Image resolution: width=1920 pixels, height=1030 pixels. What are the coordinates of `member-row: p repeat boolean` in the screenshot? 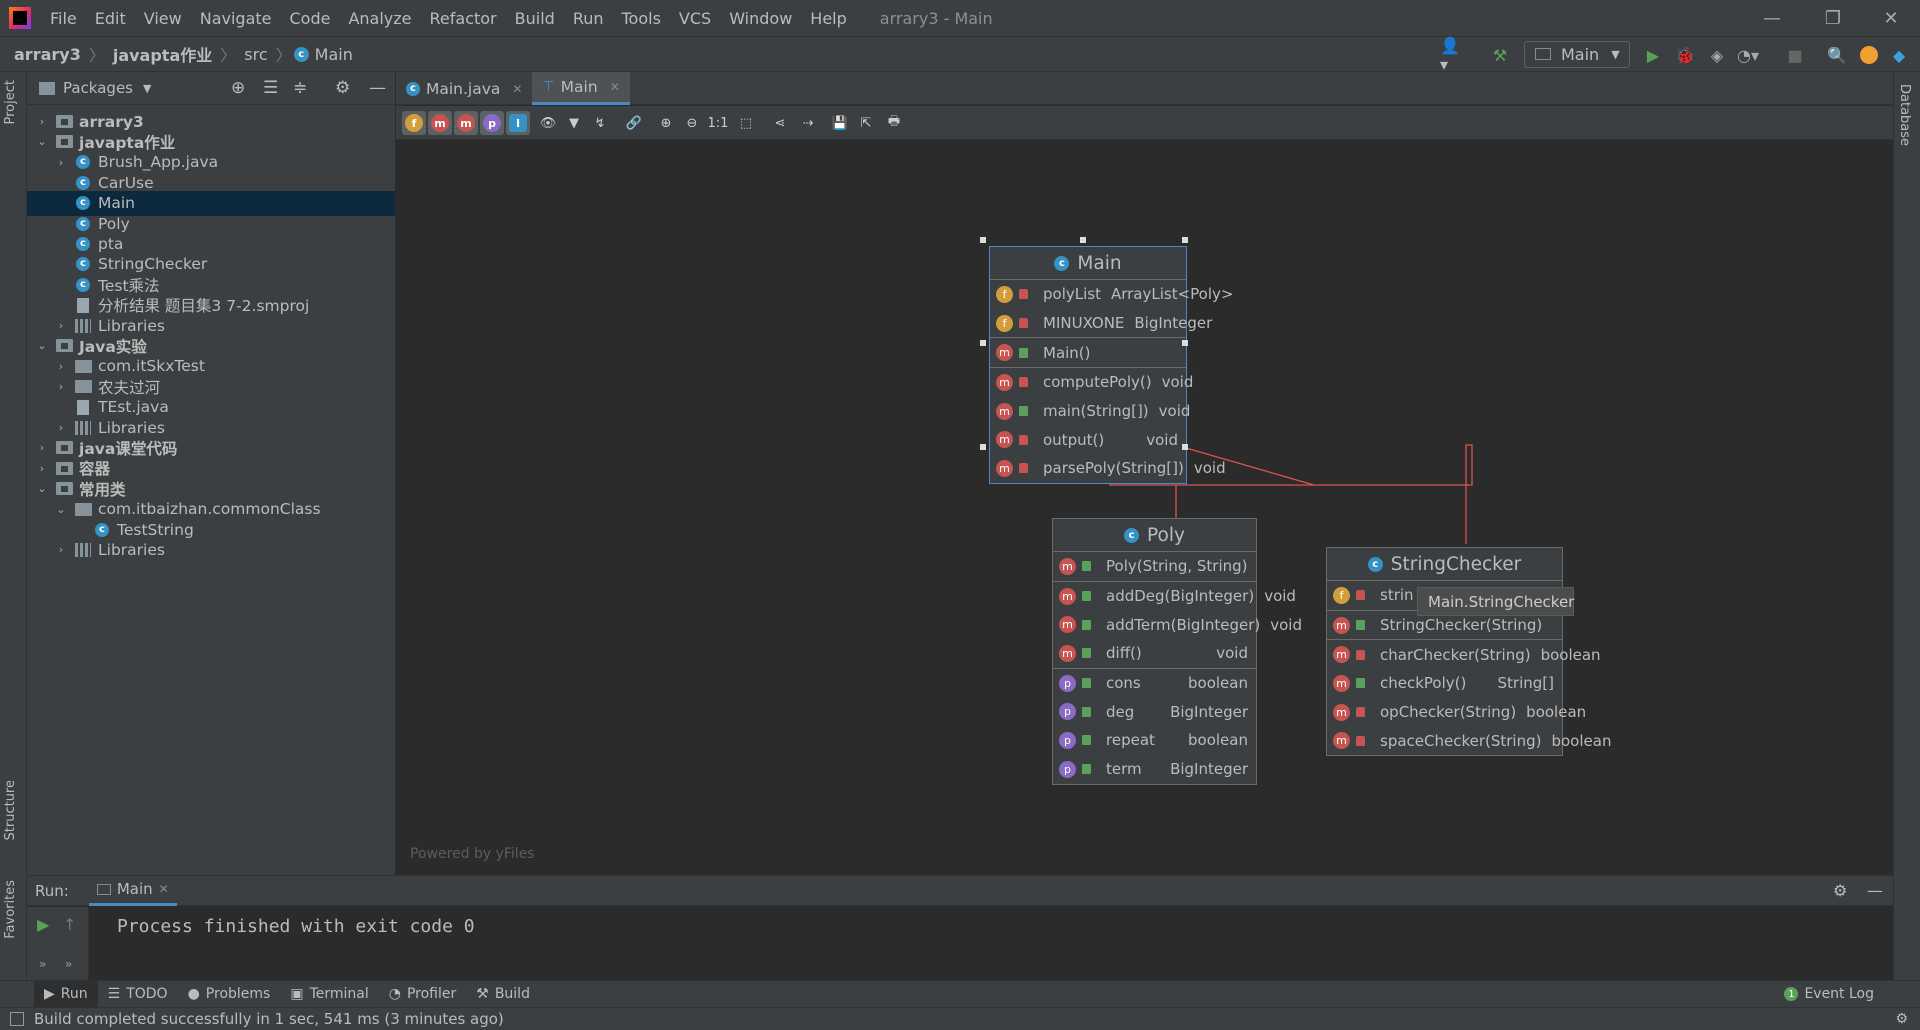 It's located at (1154, 740).